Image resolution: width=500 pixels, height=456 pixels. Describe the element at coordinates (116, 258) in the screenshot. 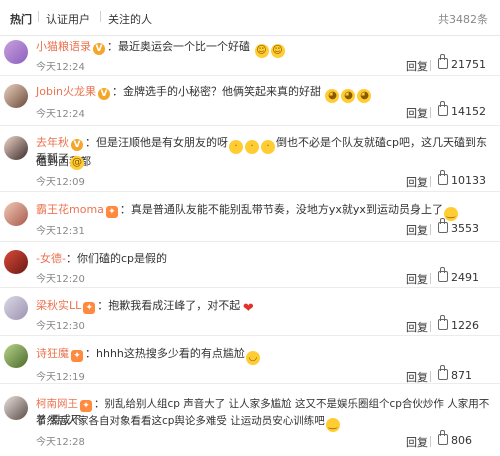

I see `comment-text: ：你们磕的cp是假的` at that location.